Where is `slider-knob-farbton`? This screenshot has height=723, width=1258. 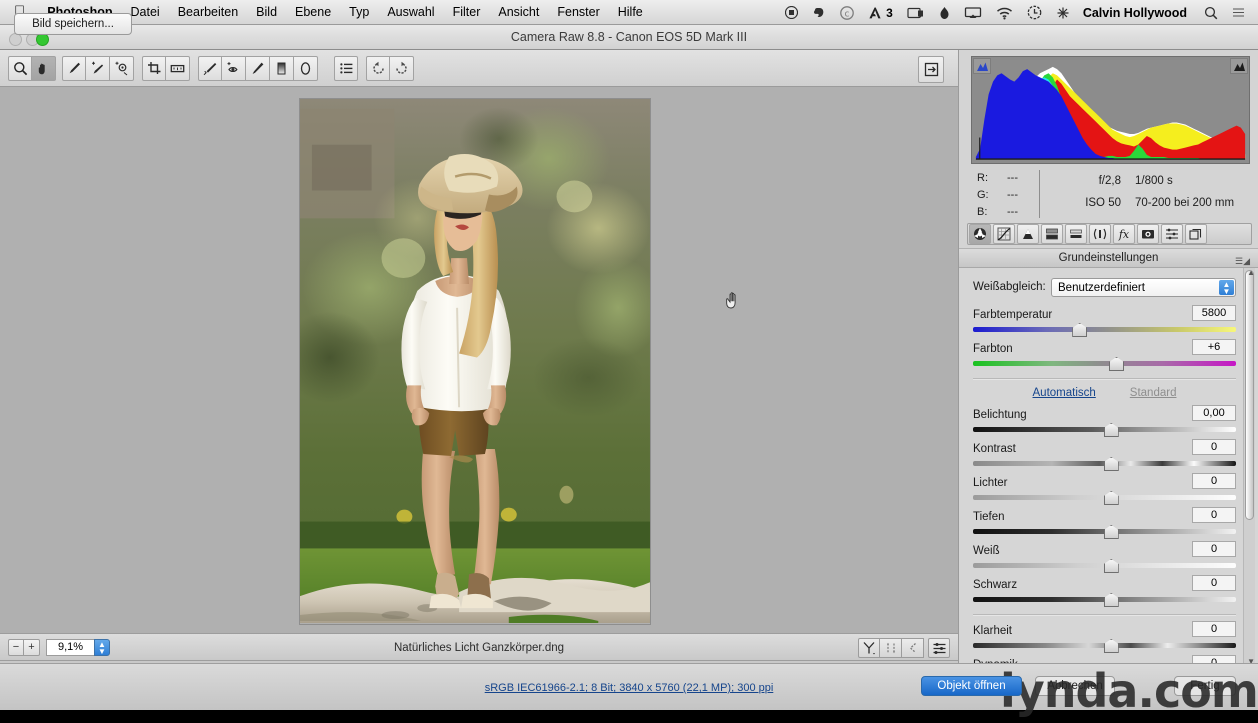
slider-knob-farbton is located at coordinates (1117, 364).